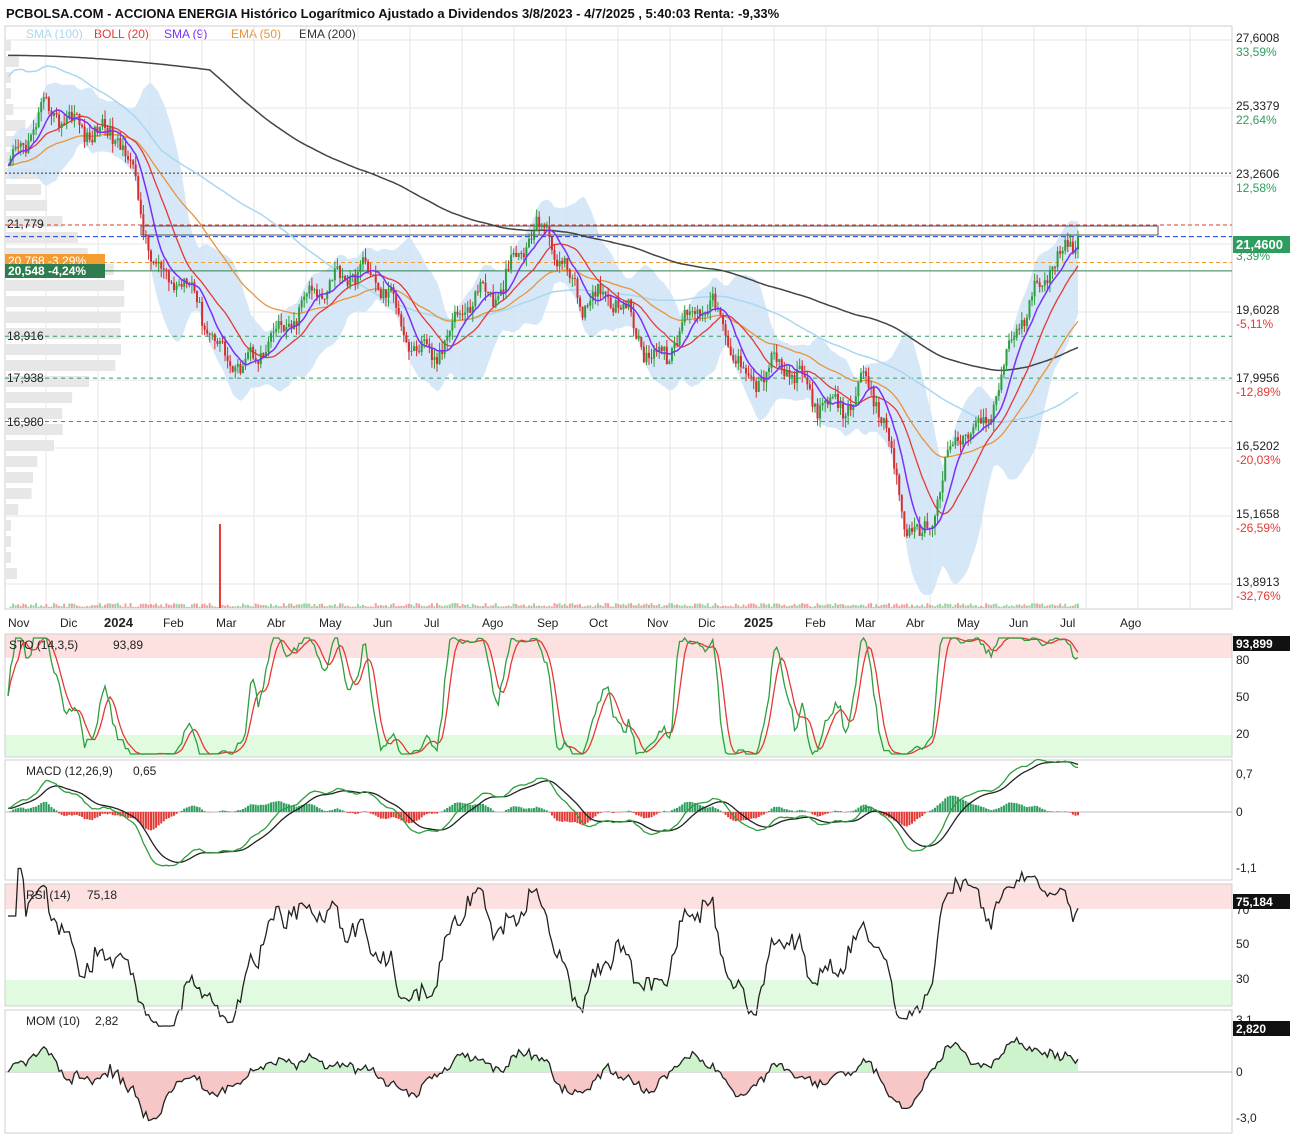 The width and height of the screenshot is (1299, 1138). What do you see at coordinates (1258, 378) in the screenshot?
I see `price-axis-value: 17,9956` at bounding box center [1258, 378].